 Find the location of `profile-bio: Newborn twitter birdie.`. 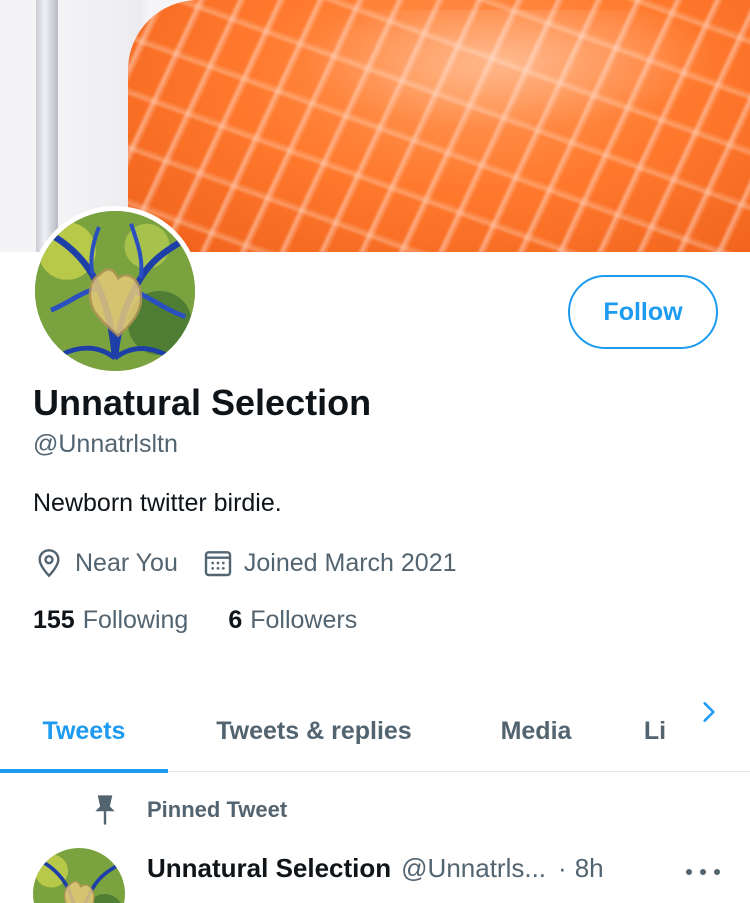

profile-bio: Newborn twitter birdie. is located at coordinates (157, 503).